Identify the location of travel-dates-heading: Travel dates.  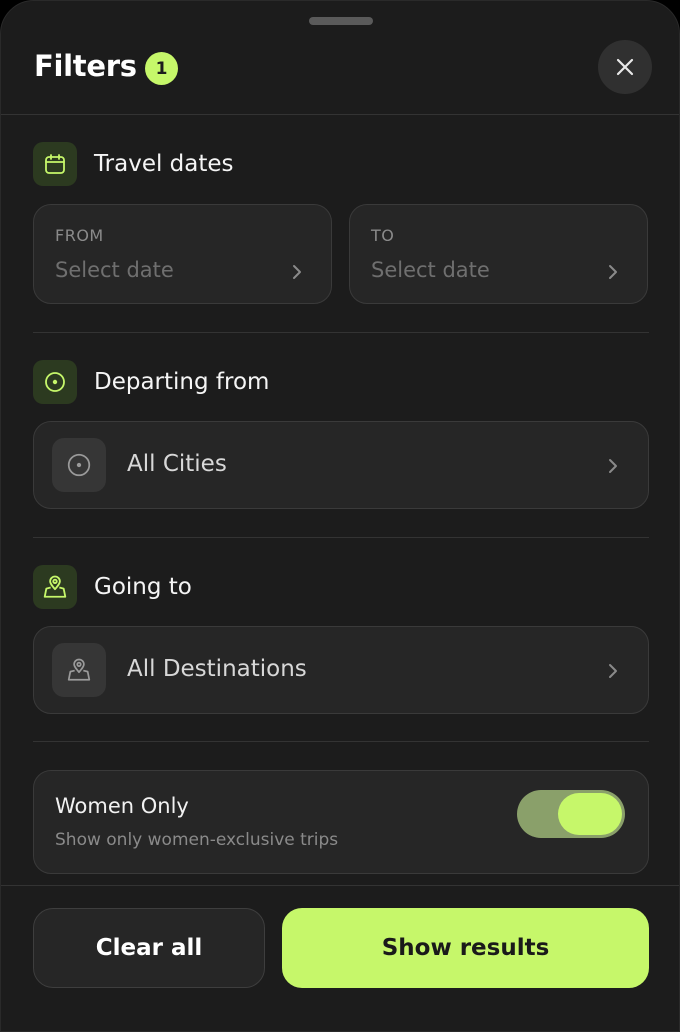
(133, 164).